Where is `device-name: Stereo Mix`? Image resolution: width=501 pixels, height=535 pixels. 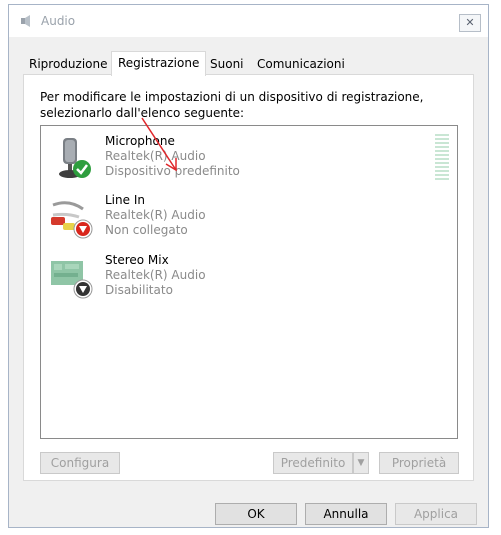
device-name: Stereo Mix is located at coordinates (137, 260).